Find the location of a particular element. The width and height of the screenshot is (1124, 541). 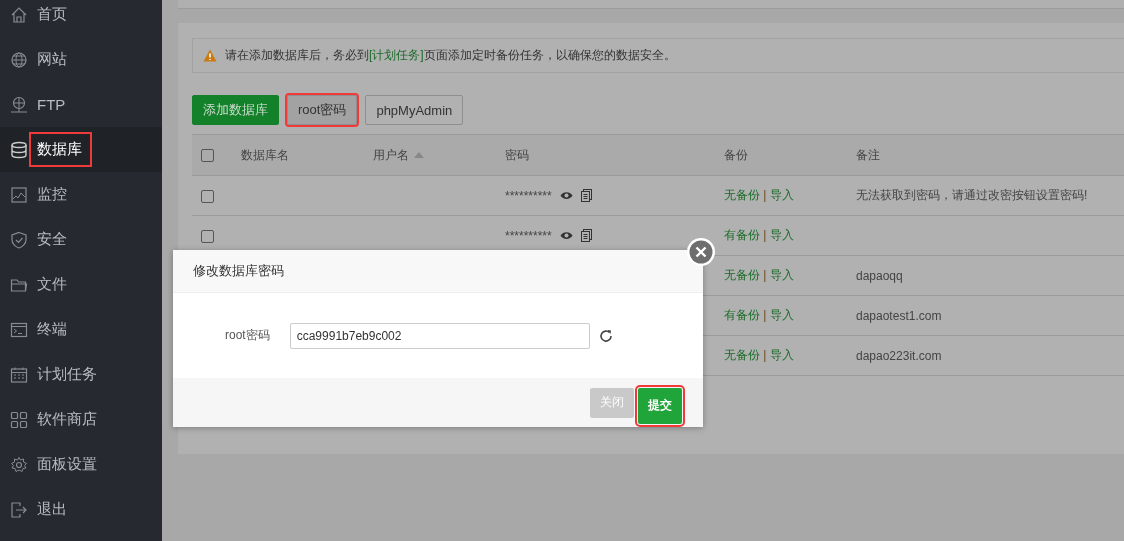

dialog-title: 修改数据库密码 is located at coordinates (238, 271).